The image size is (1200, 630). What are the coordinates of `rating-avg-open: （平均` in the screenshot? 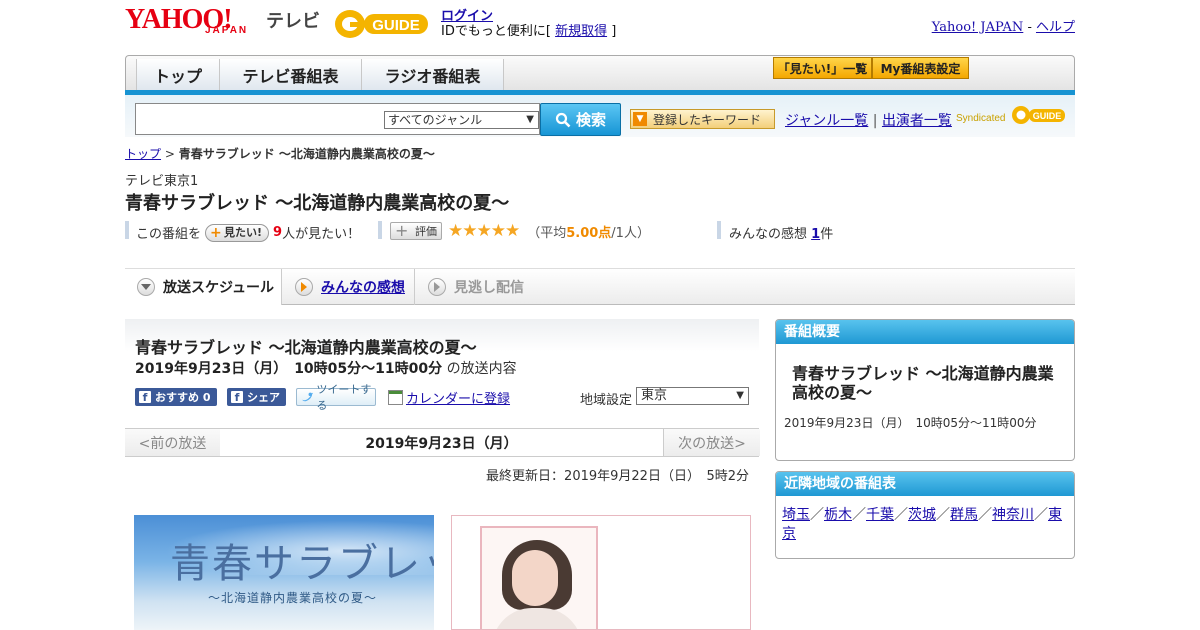 It's located at (547, 233).